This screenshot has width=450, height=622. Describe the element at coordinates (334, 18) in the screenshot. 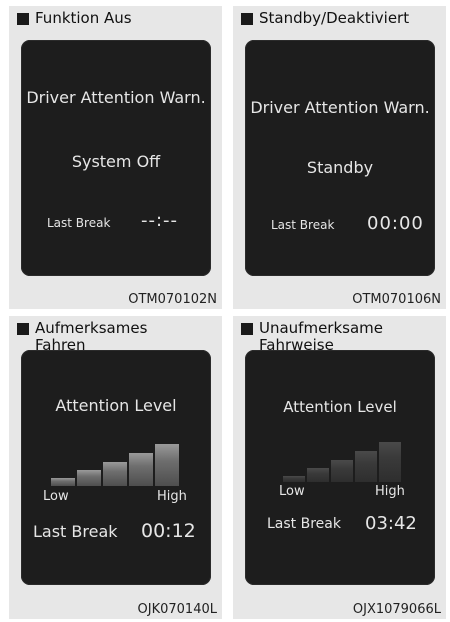

I see `caption-text: Standby/Deaktiviert` at that location.